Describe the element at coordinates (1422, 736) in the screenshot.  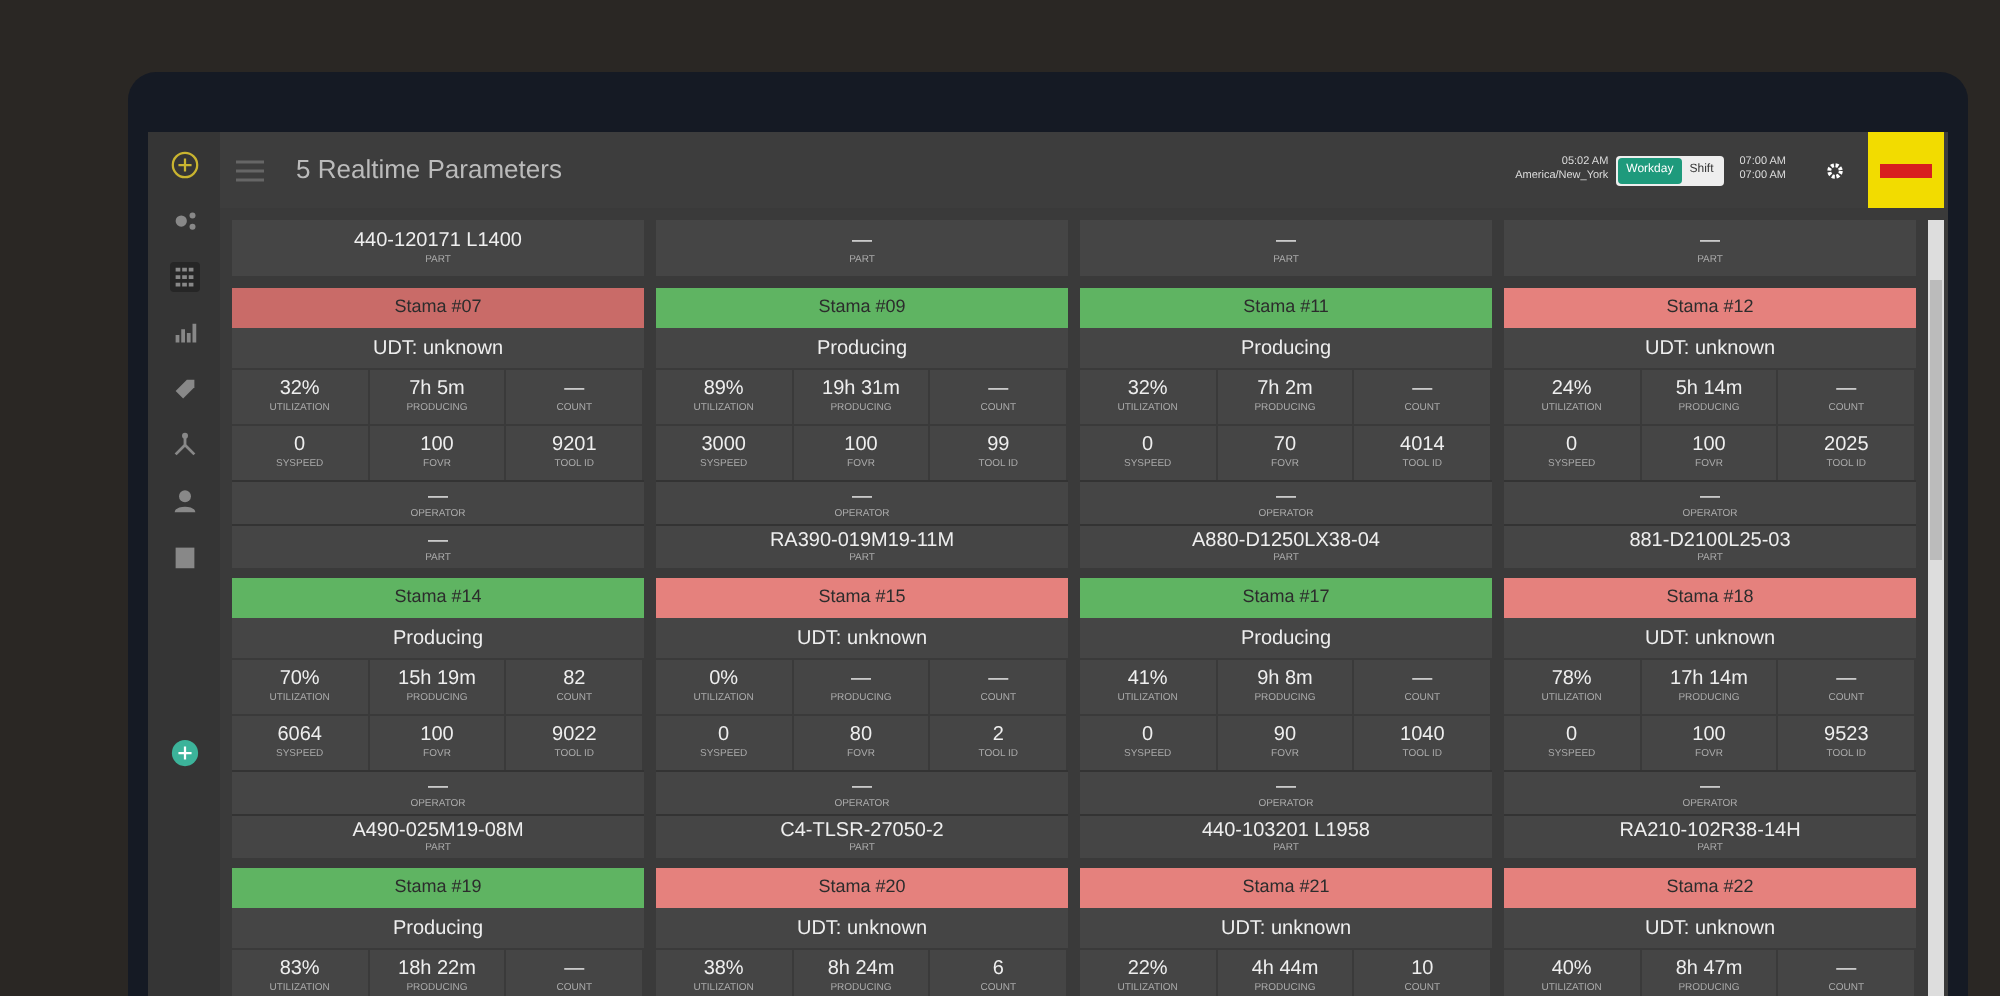
I see `metric-value: 1040` at that location.